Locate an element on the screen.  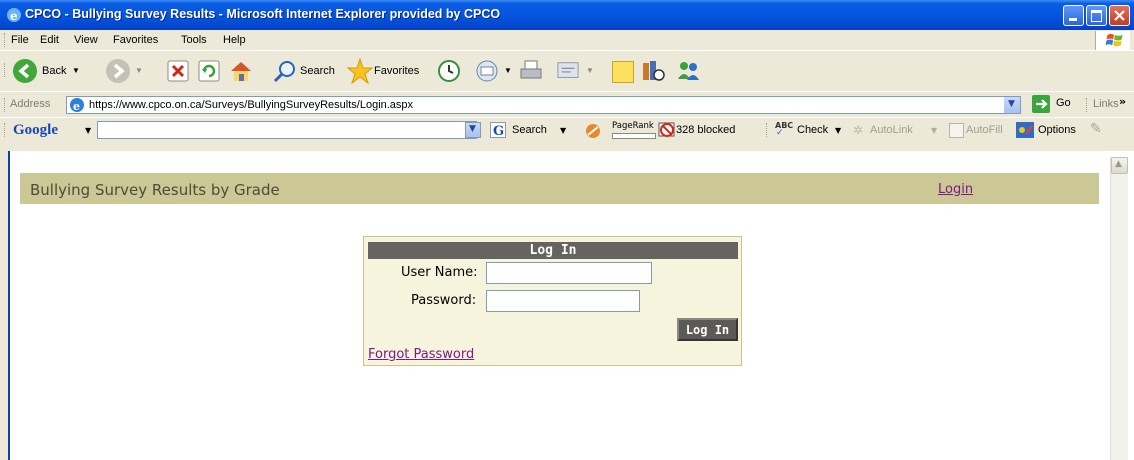
search-button: Search is located at coordinates (307, 71).